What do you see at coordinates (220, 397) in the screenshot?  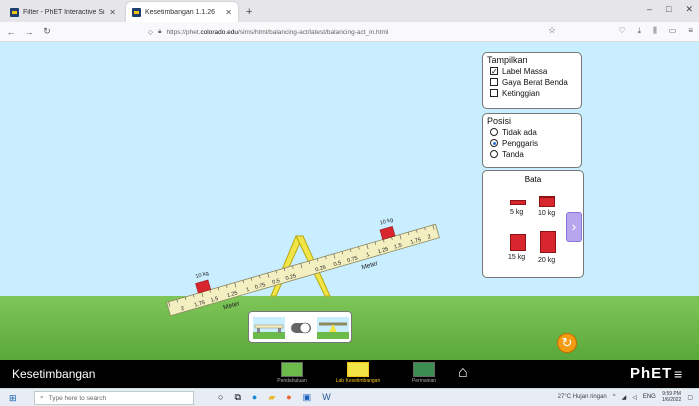 I see `cortana-icon: ○` at bounding box center [220, 397].